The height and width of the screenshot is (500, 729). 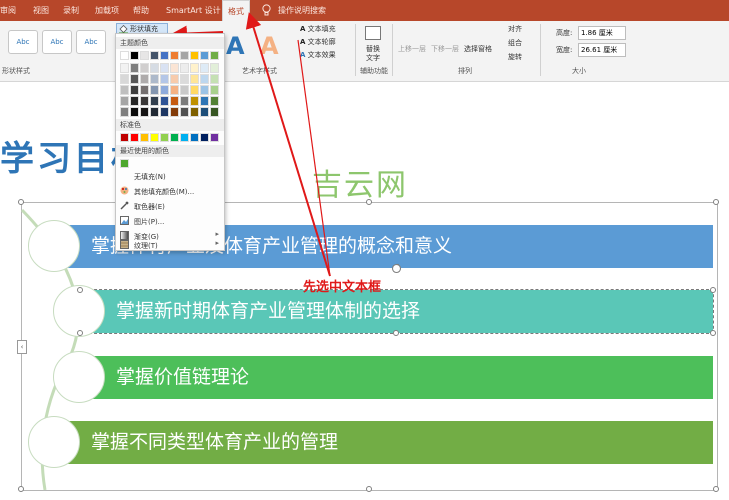 What do you see at coordinates (124, 235) in the screenshot?
I see `gradient-icon` at bounding box center [124, 235].